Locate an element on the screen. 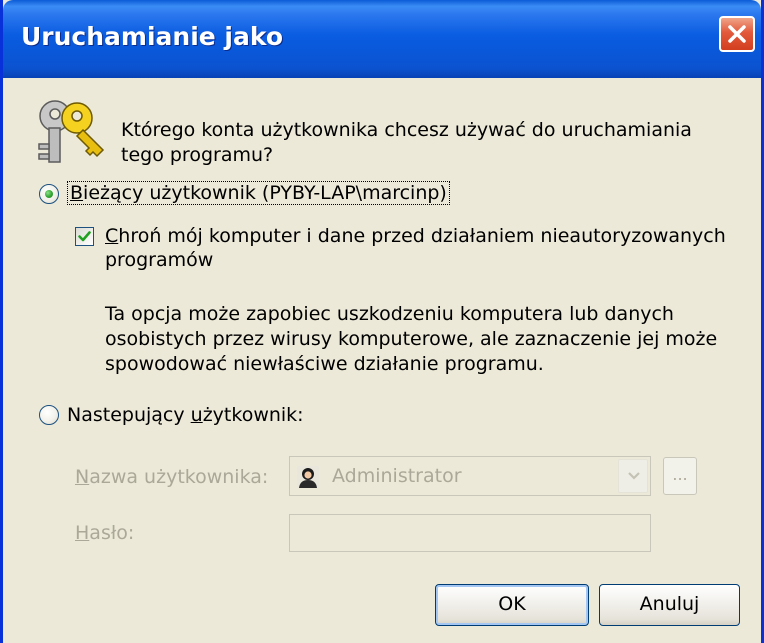  accelerator-u: u is located at coordinates (196, 415).